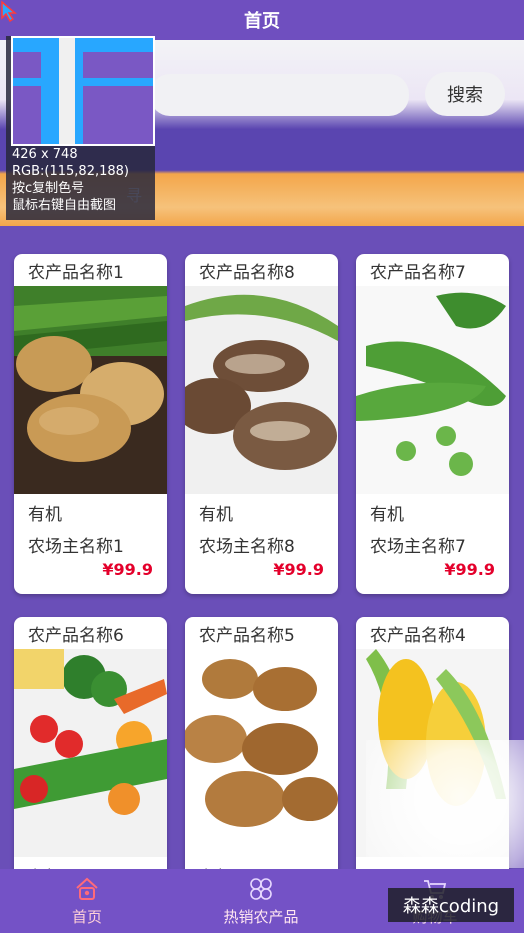 The width and height of the screenshot is (524, 933). I want to click on flower-icon, so click(261, 888).